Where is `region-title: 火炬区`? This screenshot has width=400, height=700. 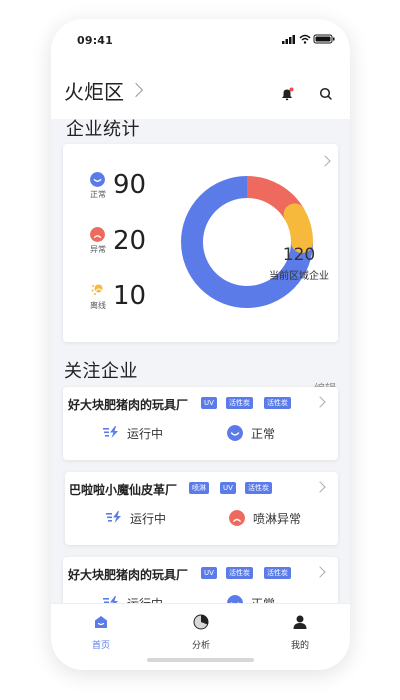 region-title: 火炬区 is located at coordinates (94, 90).